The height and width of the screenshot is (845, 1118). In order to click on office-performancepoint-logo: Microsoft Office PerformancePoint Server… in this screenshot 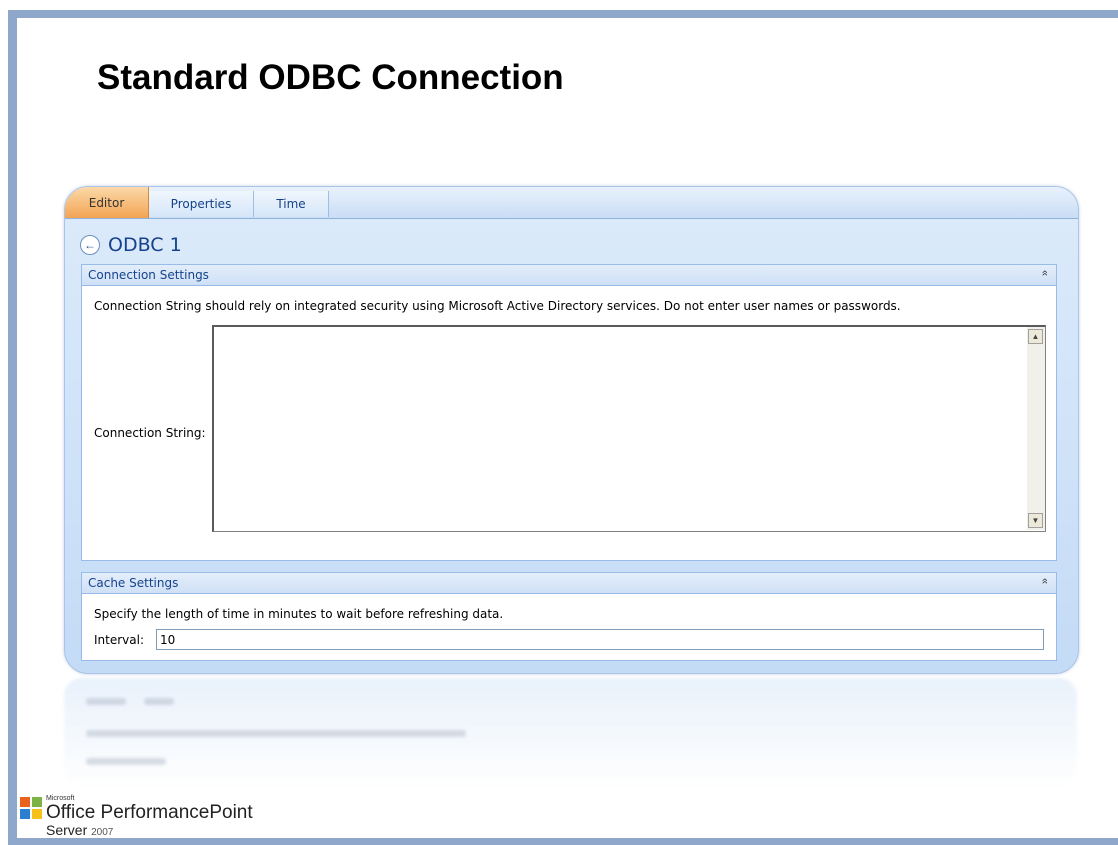, I will do `click(140, 817)`.